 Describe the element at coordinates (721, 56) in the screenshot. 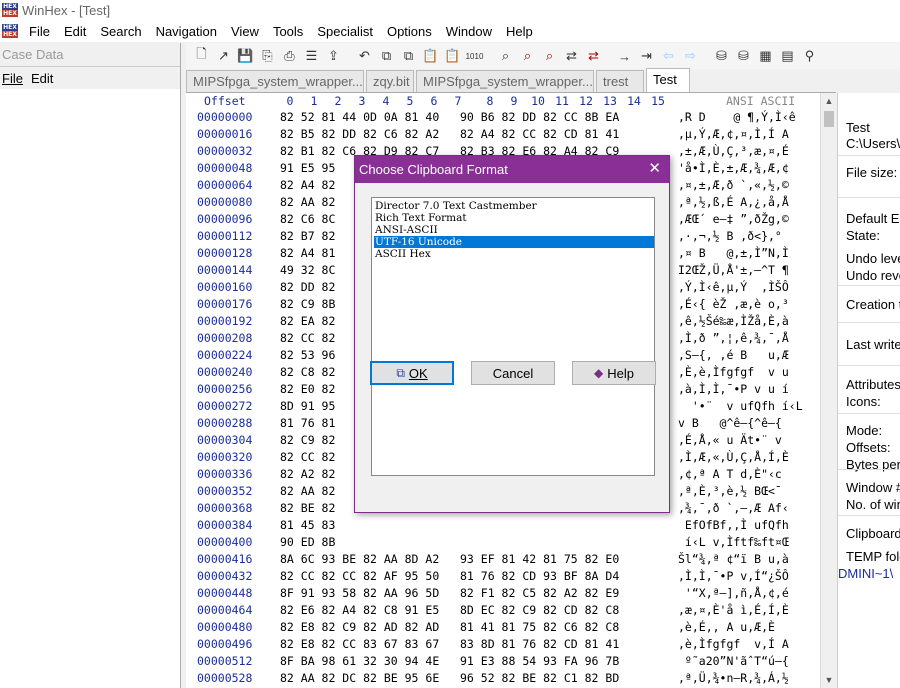

I see `disk-icon: ⛁` at that location.